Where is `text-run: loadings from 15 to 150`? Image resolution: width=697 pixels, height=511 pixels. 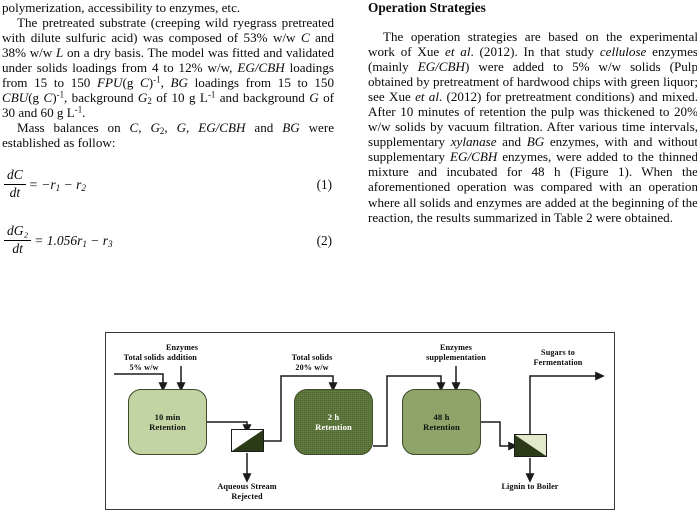
text-run: loadings from 15 to 150 is located at coordinates (261, 83).